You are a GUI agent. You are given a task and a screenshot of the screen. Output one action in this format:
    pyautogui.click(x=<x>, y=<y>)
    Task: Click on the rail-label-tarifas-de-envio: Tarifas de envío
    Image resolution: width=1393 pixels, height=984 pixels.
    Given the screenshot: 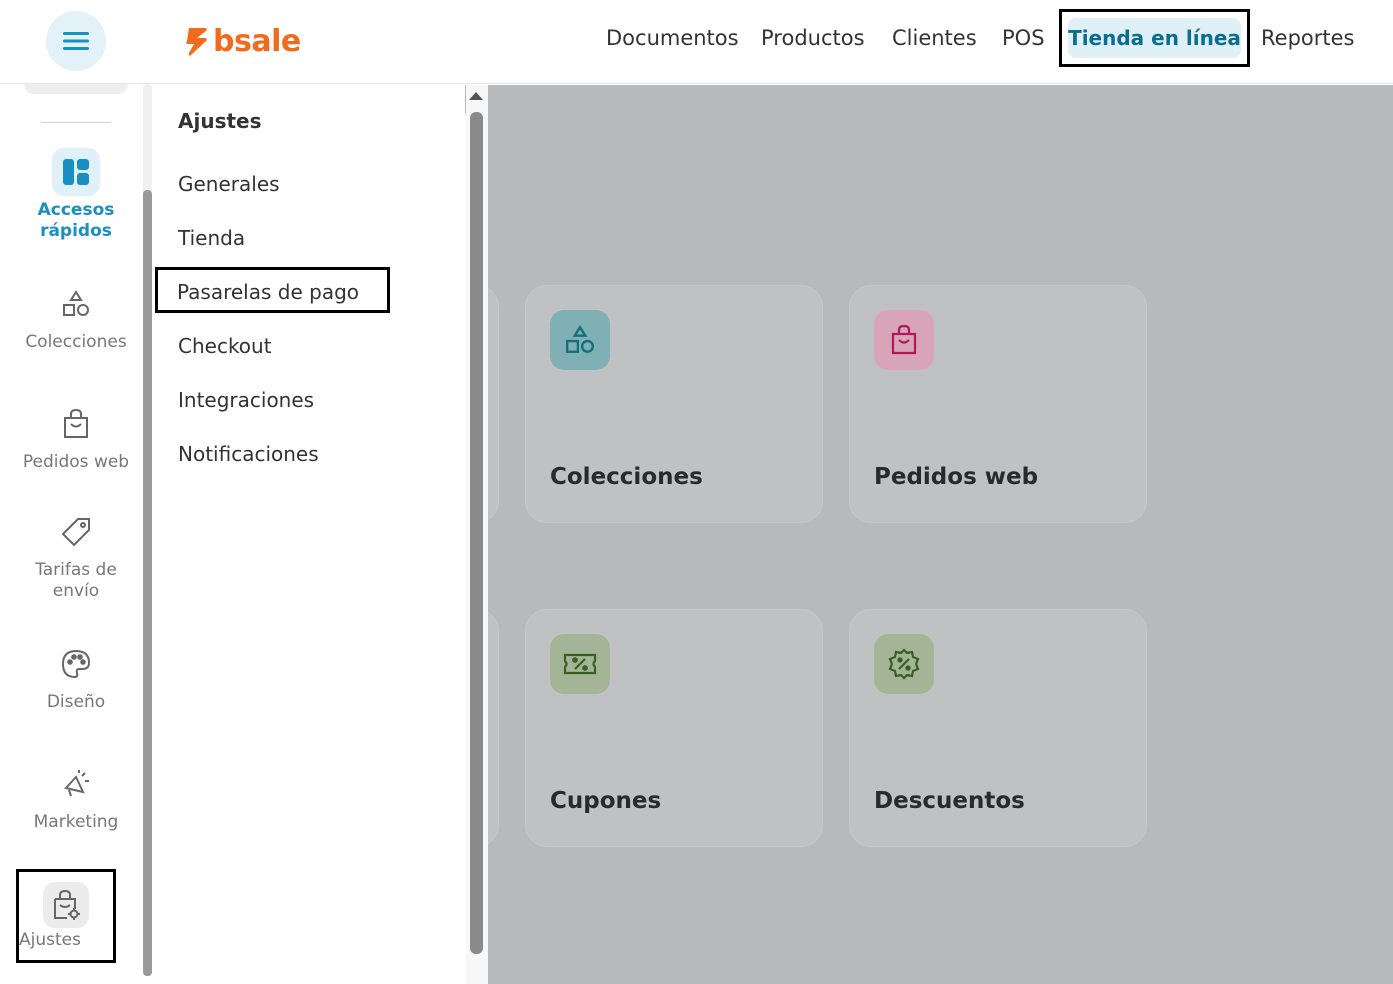 What is the action you would take?
    pyautogui.click(x=76, y=580)
    